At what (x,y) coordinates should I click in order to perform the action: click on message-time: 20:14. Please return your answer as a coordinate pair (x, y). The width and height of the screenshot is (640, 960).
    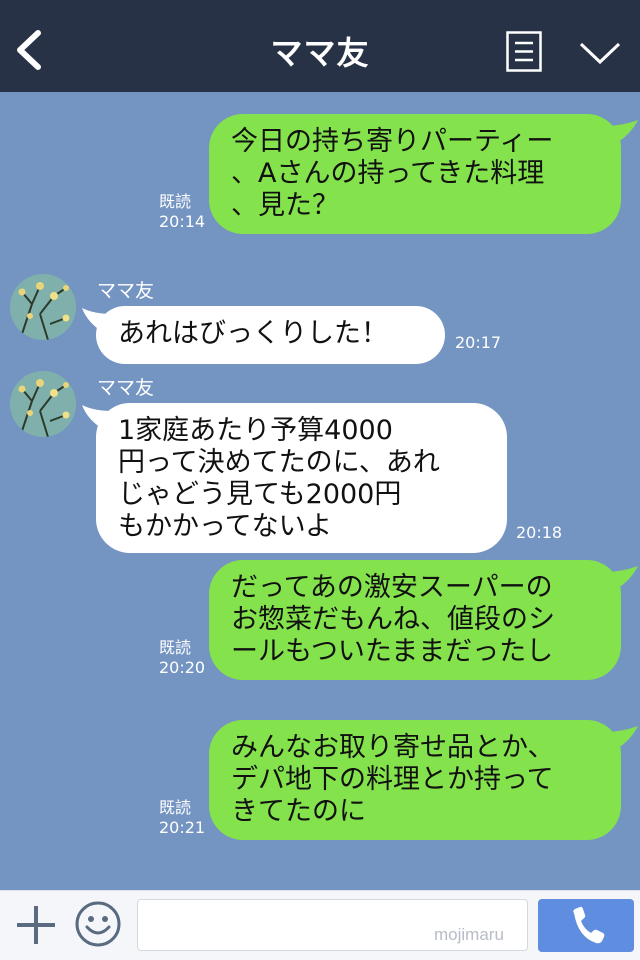
    Looking at the image, I should click on (182, 221).